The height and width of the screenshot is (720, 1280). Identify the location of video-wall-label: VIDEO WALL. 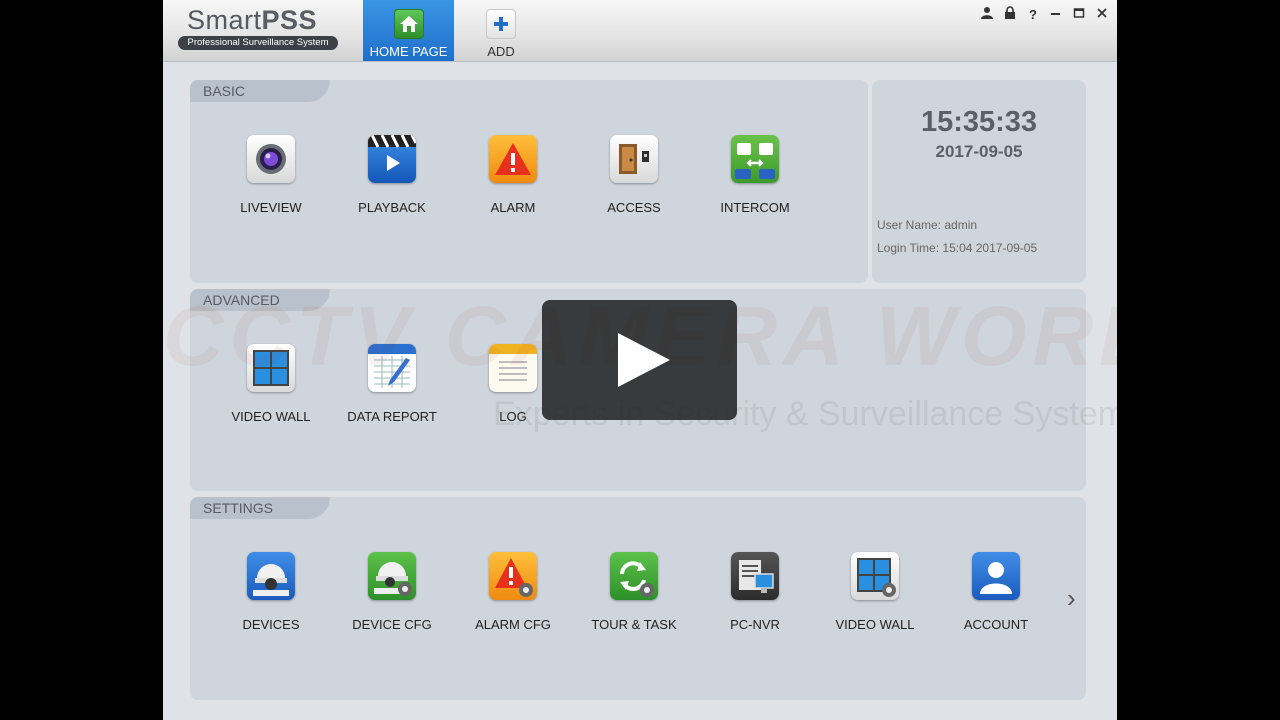
(271, 416).